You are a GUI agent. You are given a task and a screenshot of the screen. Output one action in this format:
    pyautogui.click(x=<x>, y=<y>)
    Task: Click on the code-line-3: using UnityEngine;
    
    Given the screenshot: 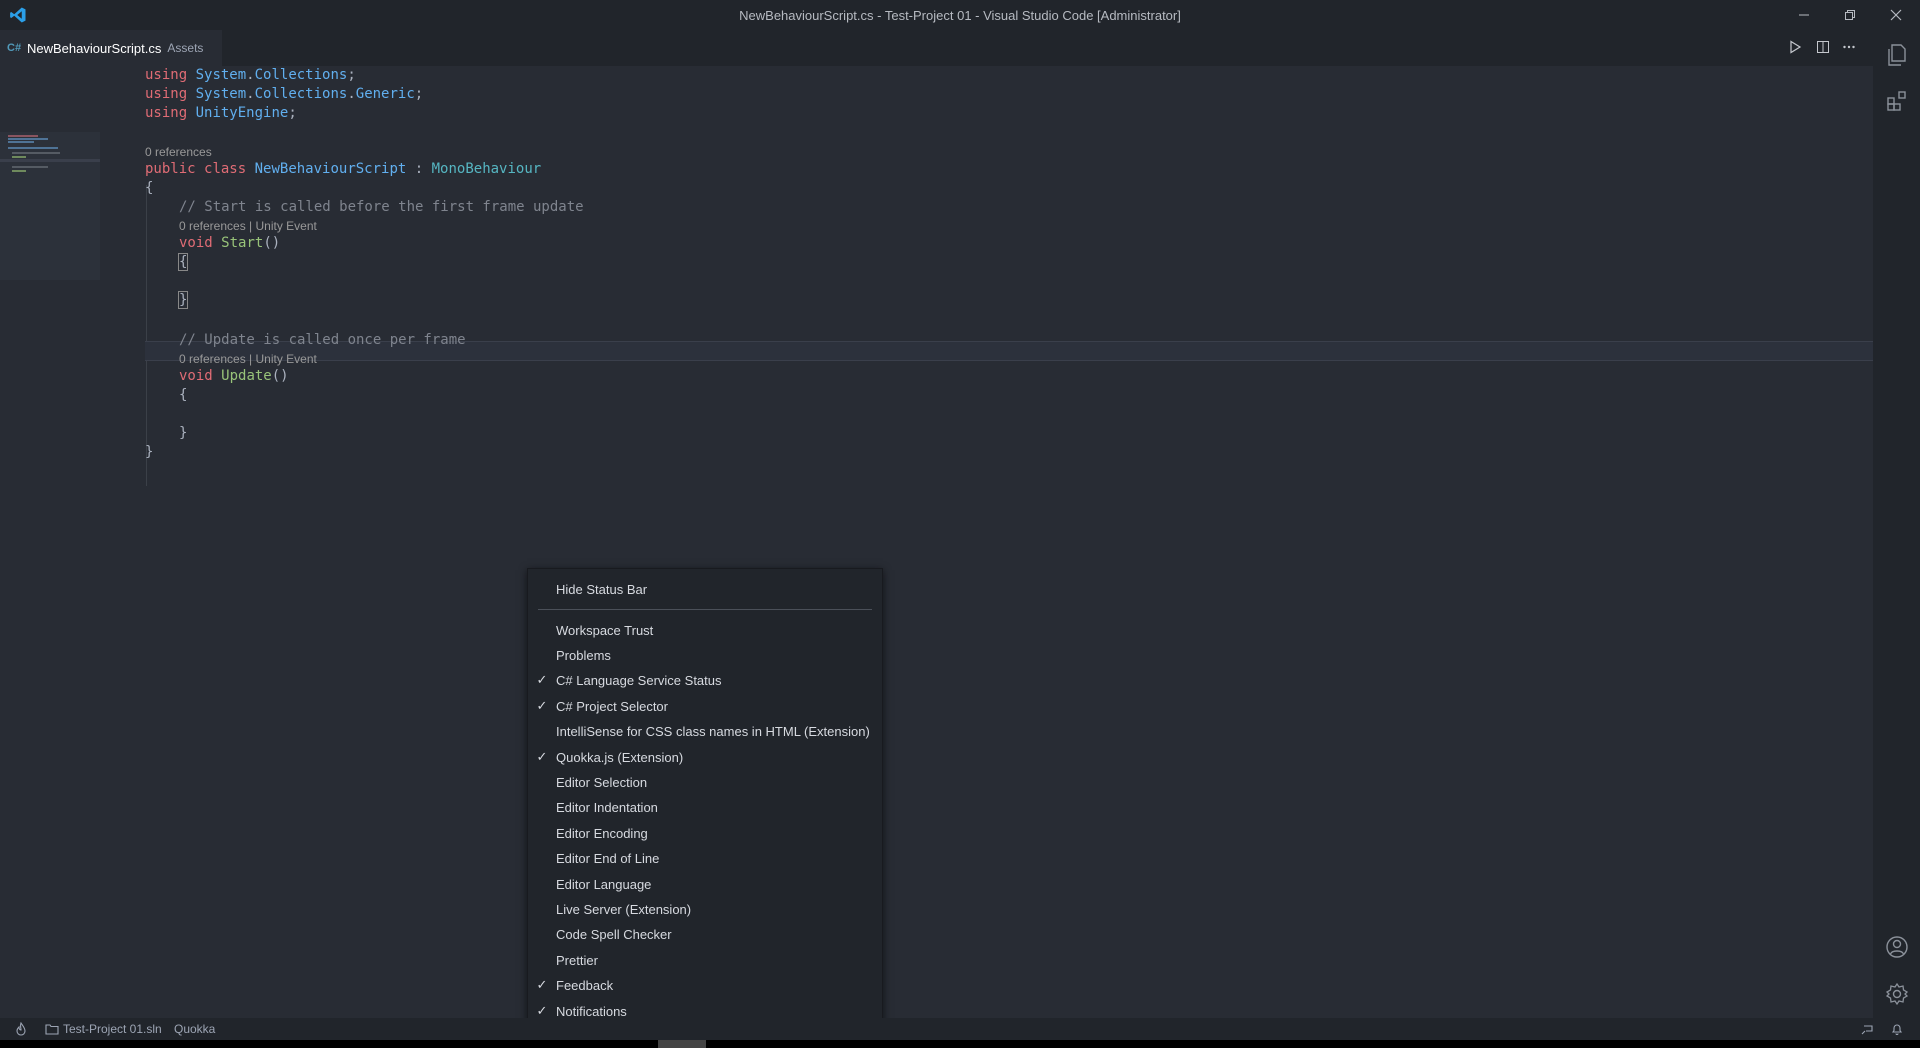 What is the action you would take?
    pyautogui.click(x=221, y=113)
    